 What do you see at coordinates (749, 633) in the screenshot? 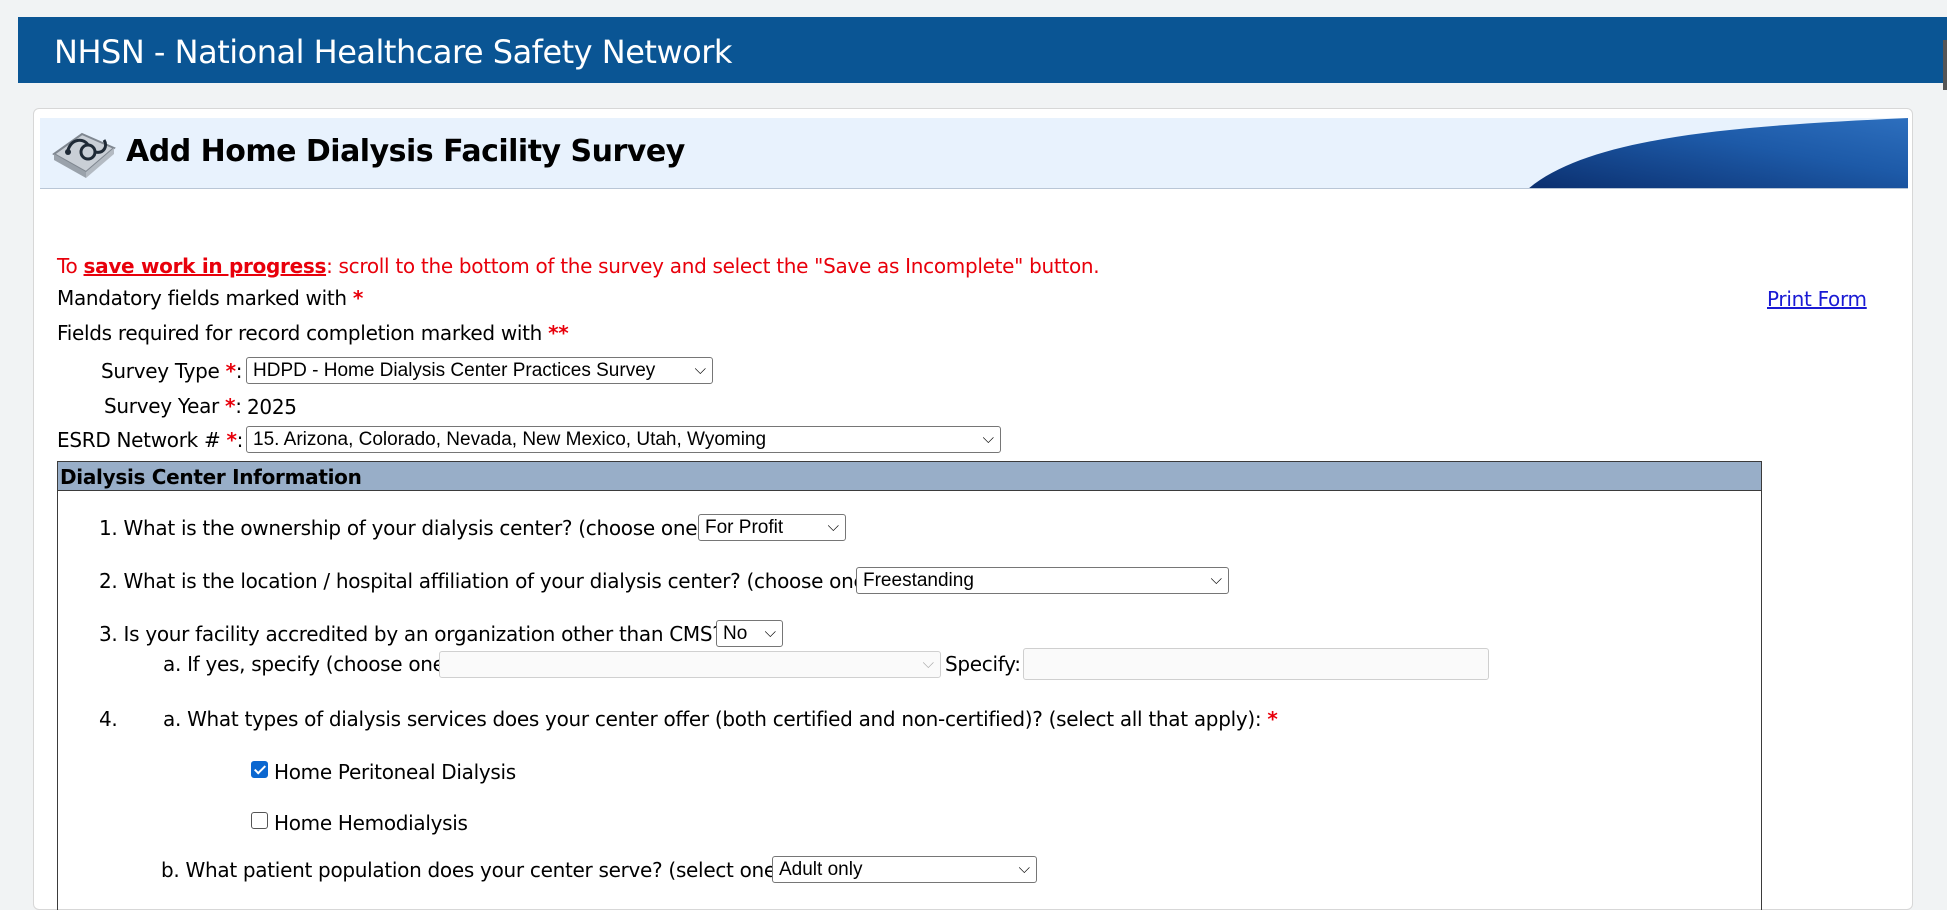
I see `accreditation-select: No ⌵` at bounding box center [749, 633].